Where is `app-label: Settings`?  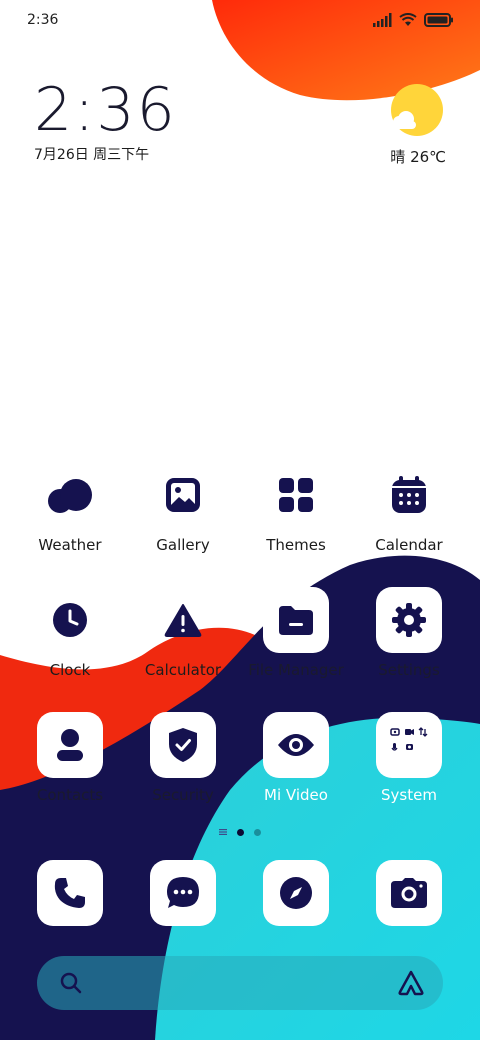 app-label: Settings is located at coordinates (409, 670).